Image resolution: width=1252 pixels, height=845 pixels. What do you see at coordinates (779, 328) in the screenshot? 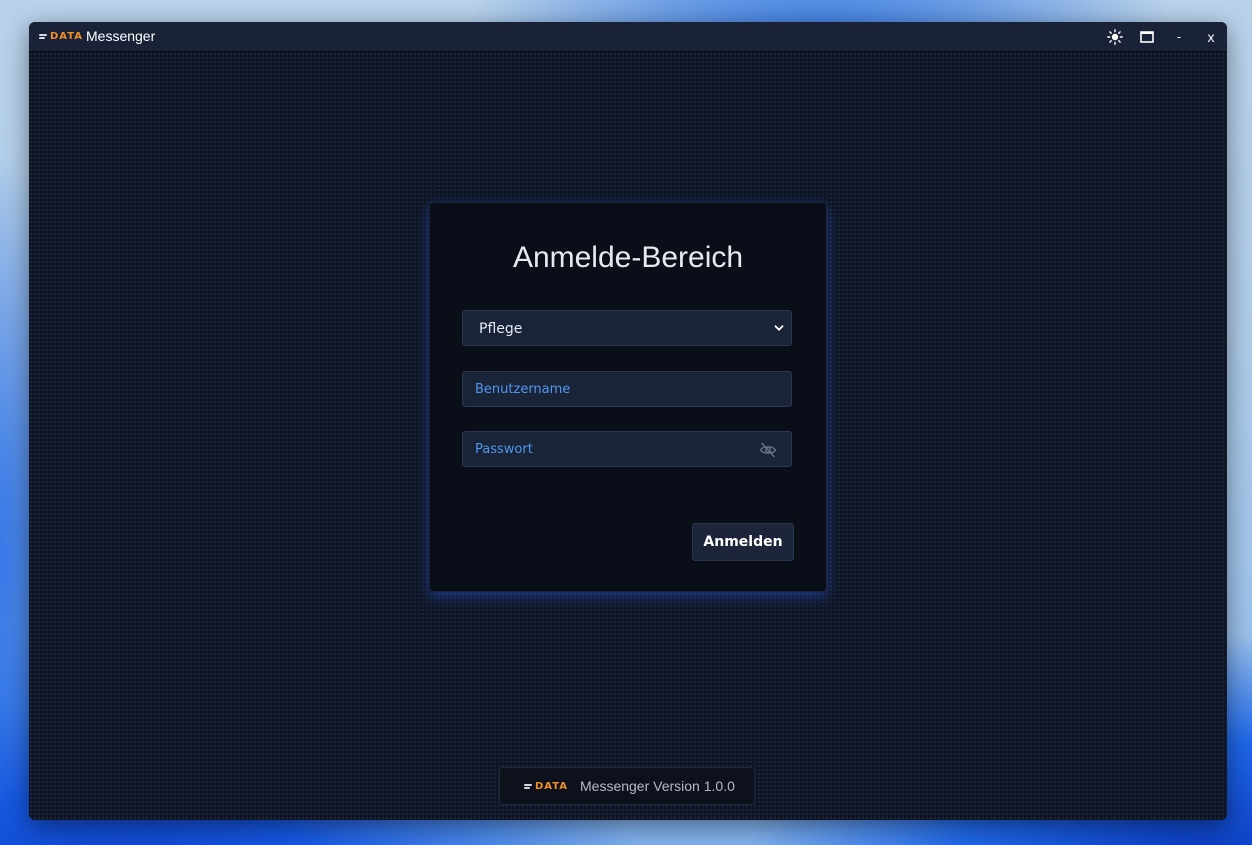
I see `chevron-down-icon` at bounding box center [779, 328].